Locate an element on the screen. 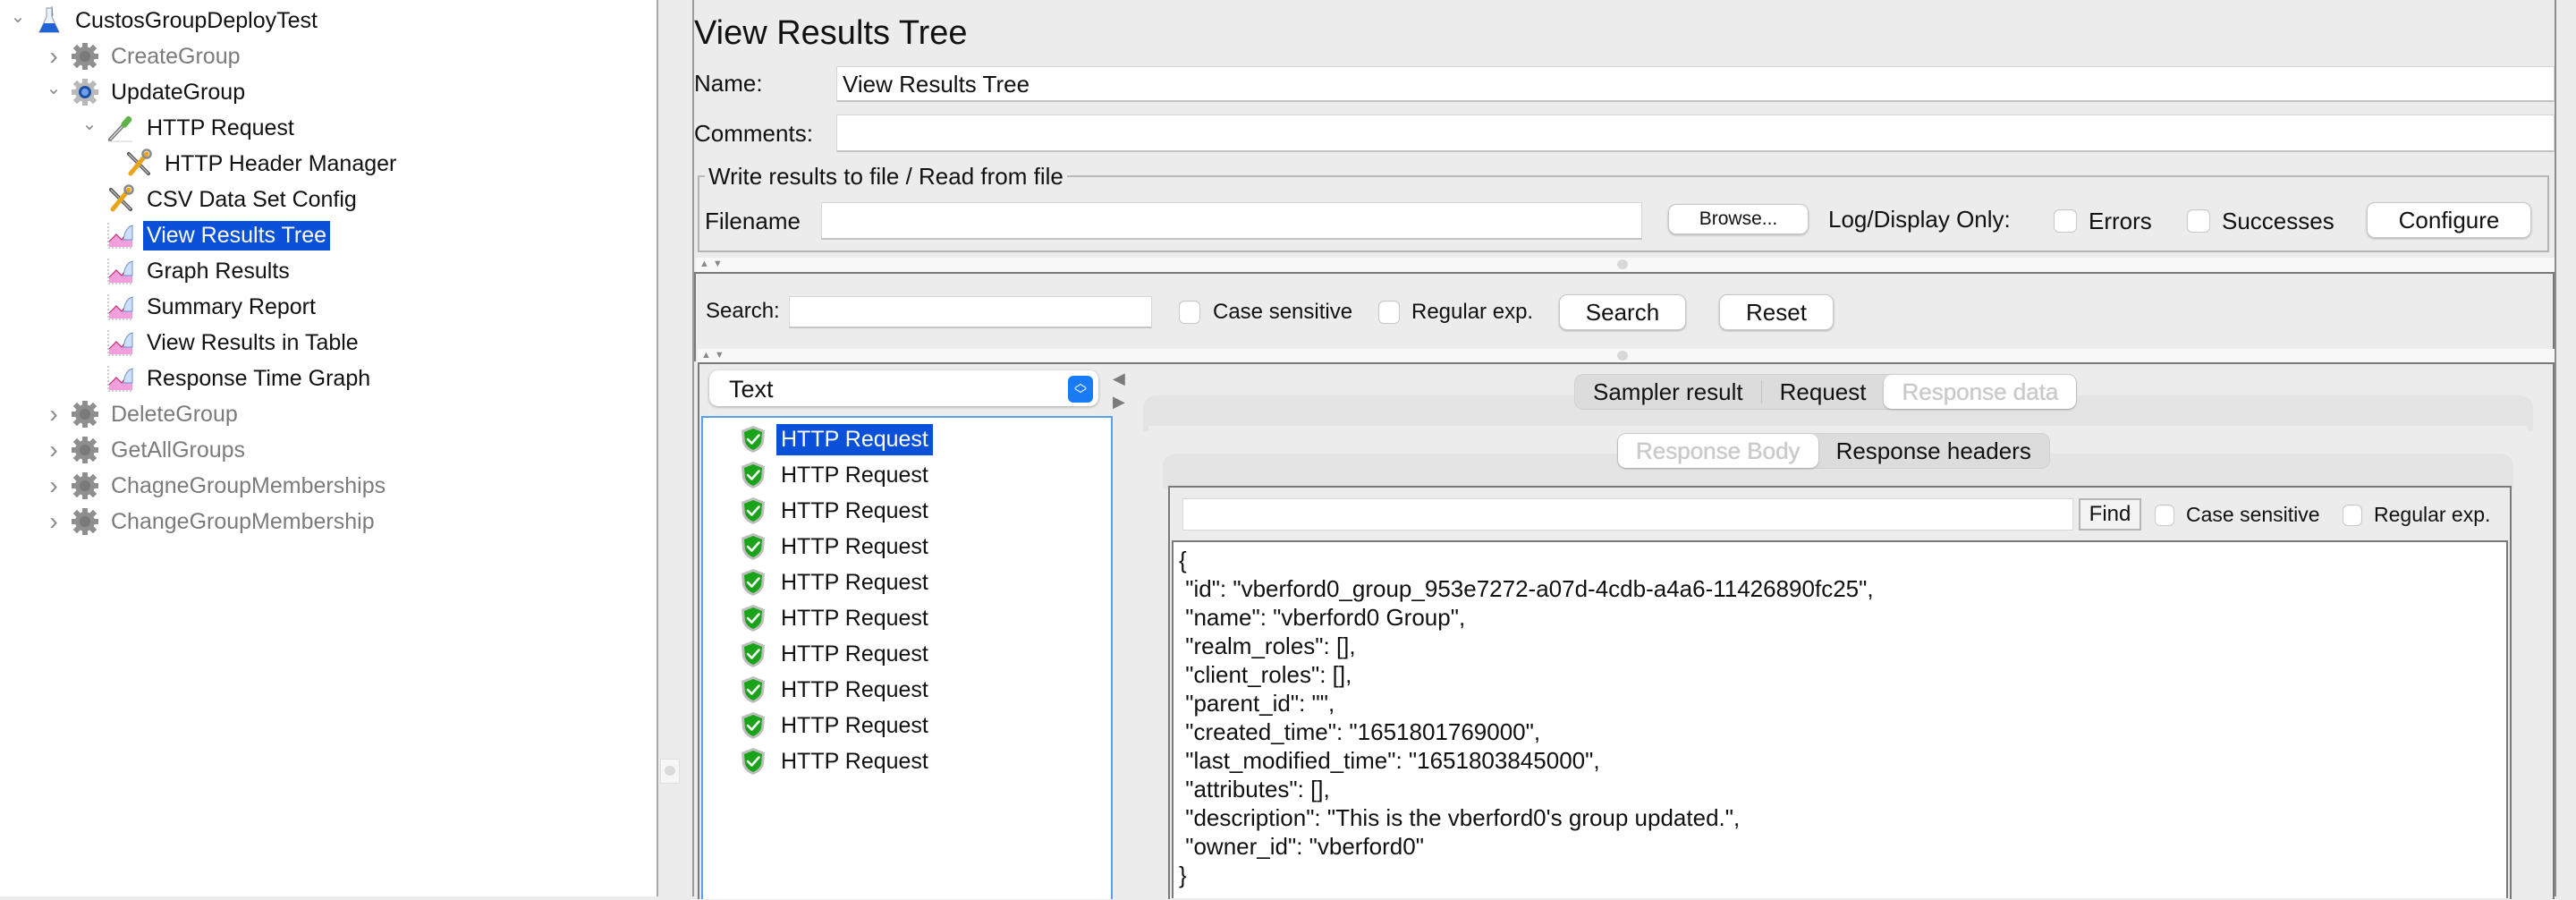  find-case-sensitive-checkbox is located at coordinates (2164, 515).